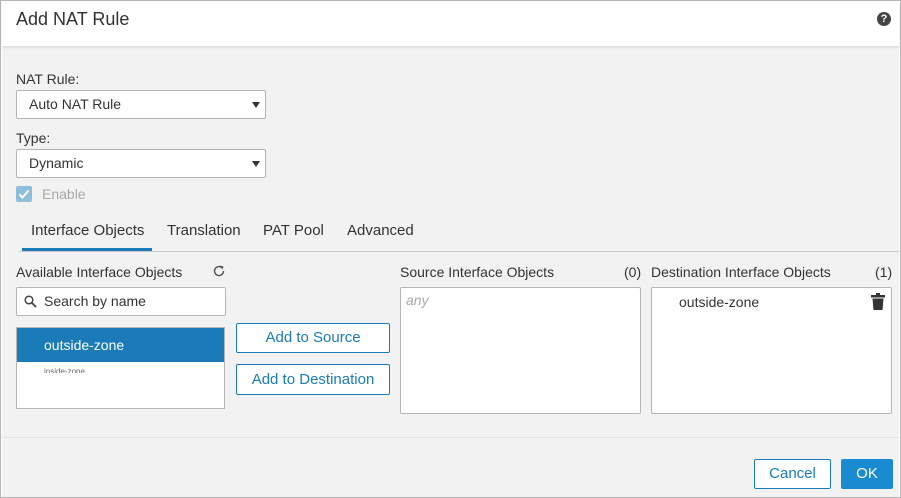  Describe the element at coordinates (120, 368) in the screenshot. I see `available-objects-list: outside-zone inside-zone` at that location.